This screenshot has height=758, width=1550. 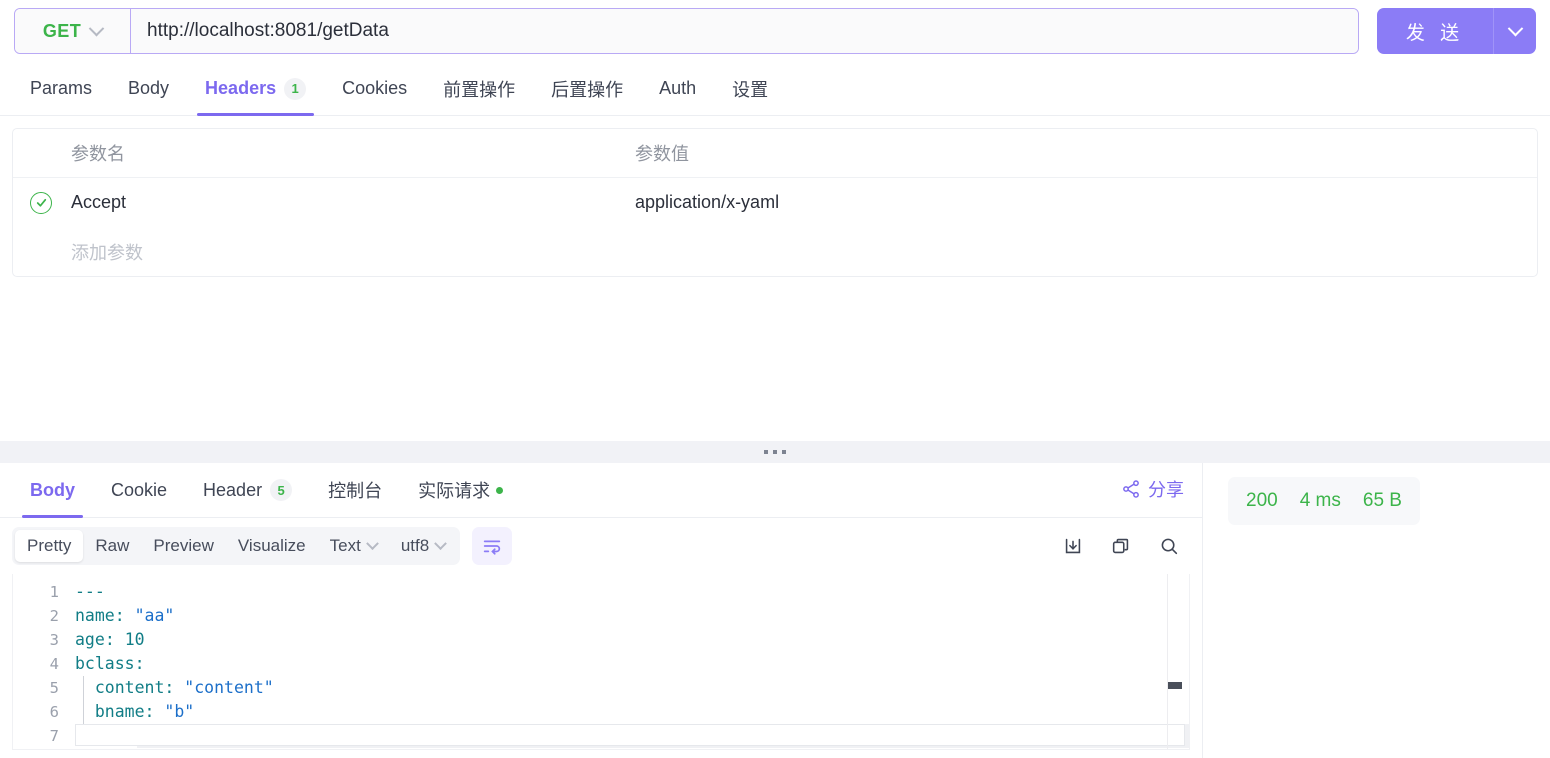 What do you see at coordinates (677, 89) in the screenshot?
I see `request-tab-auth: Auth` at bounding box center [677, 89].